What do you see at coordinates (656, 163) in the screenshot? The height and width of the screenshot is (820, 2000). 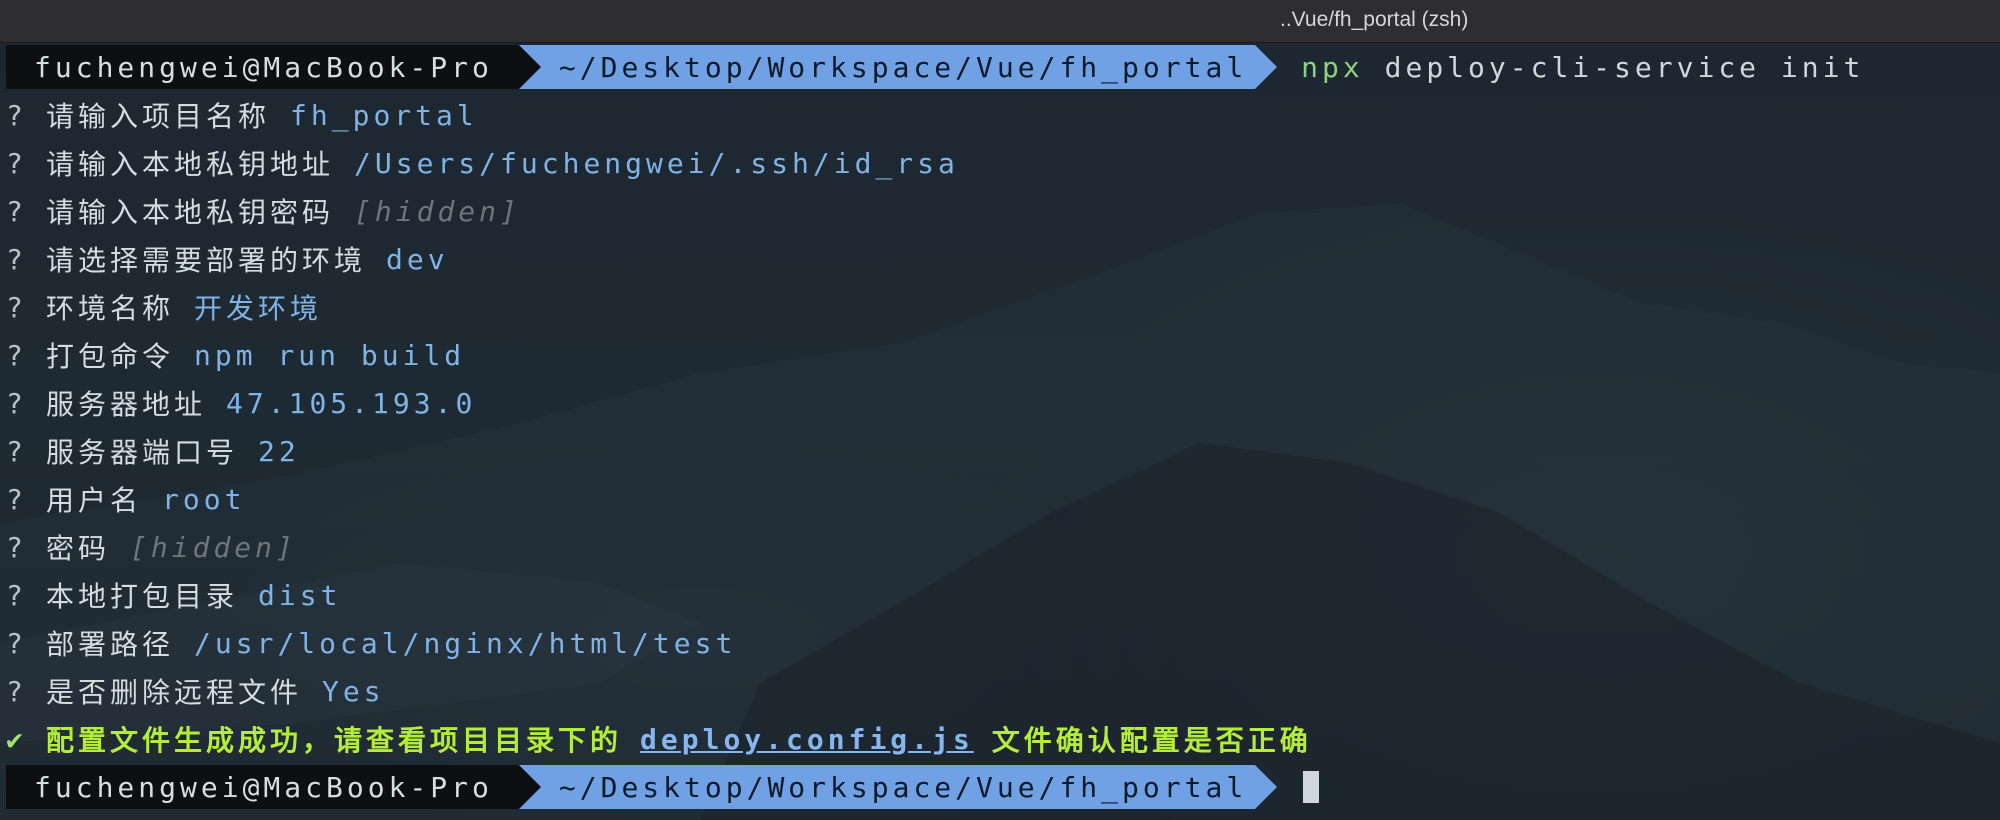 I see `question-answer: /Users/fuchengwei/.ssh/id_rsa` at bounding box center [656, 163].